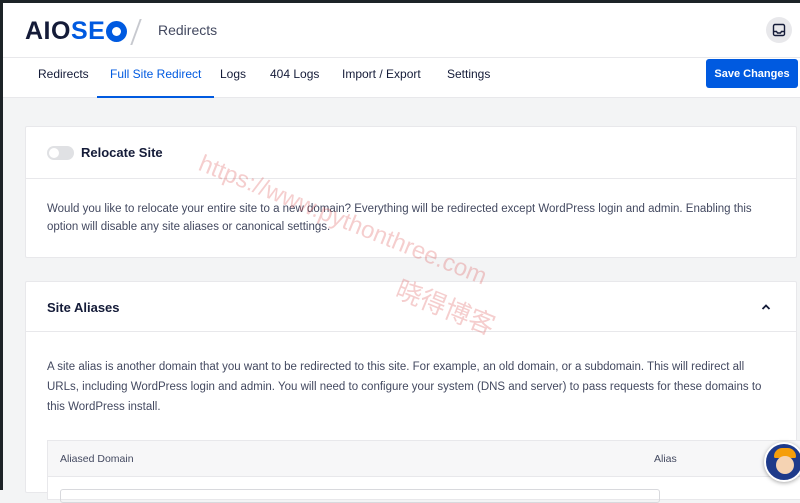 This screenshot has height=503, width=800. I want to click on tab-full-site-redirect: Full Site Redirect, so click(156, 78).